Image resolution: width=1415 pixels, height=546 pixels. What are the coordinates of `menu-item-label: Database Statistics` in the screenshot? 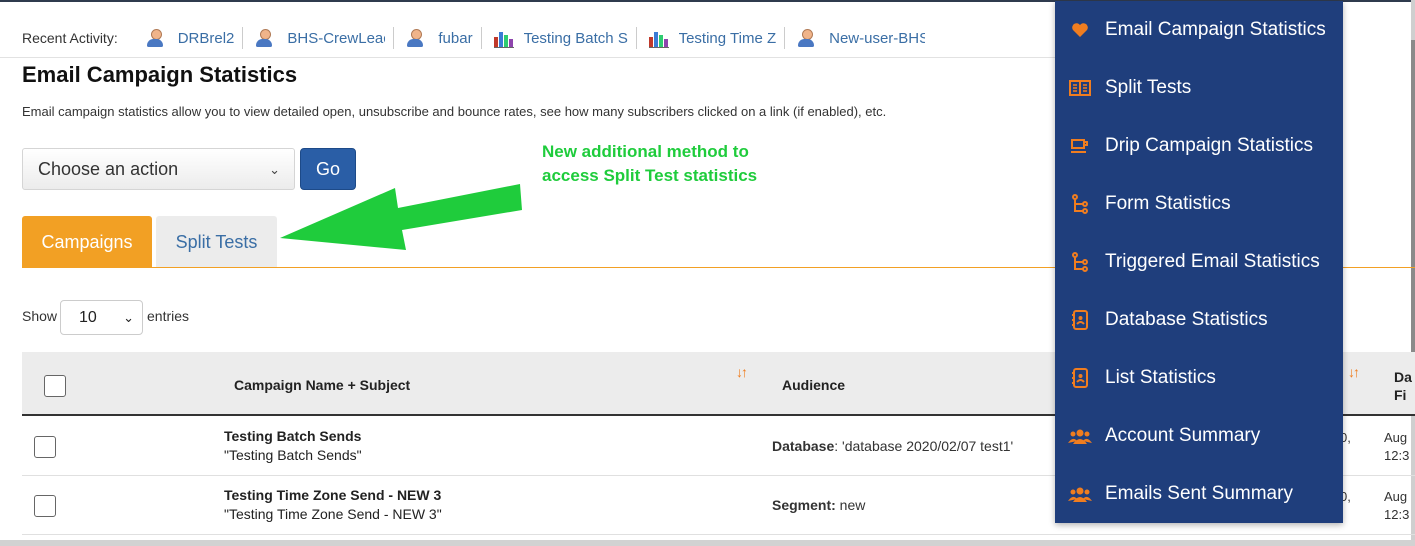 It's located at (1186, 319).